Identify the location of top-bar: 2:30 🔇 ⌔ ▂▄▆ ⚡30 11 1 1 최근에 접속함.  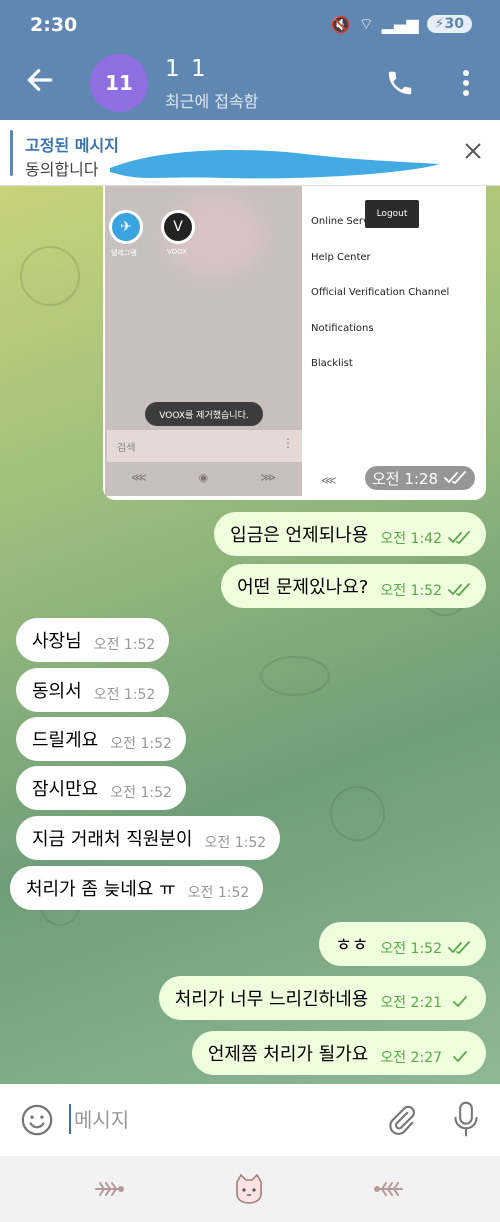
(250, 60).